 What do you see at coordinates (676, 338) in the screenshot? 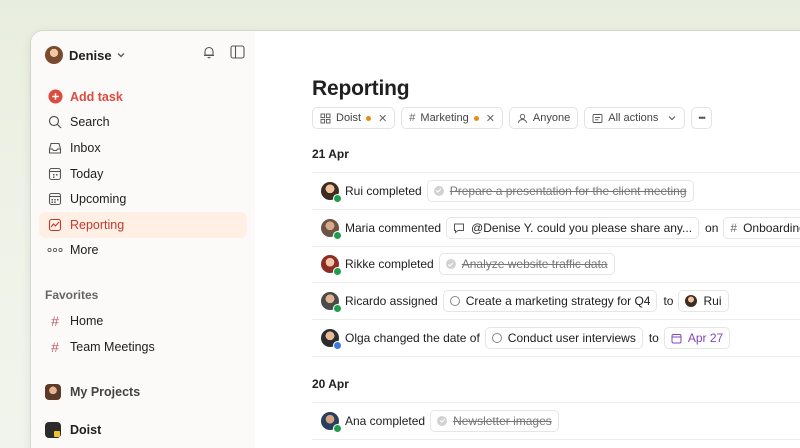
I see `calendar-icon` at bounding box center [676, 338].